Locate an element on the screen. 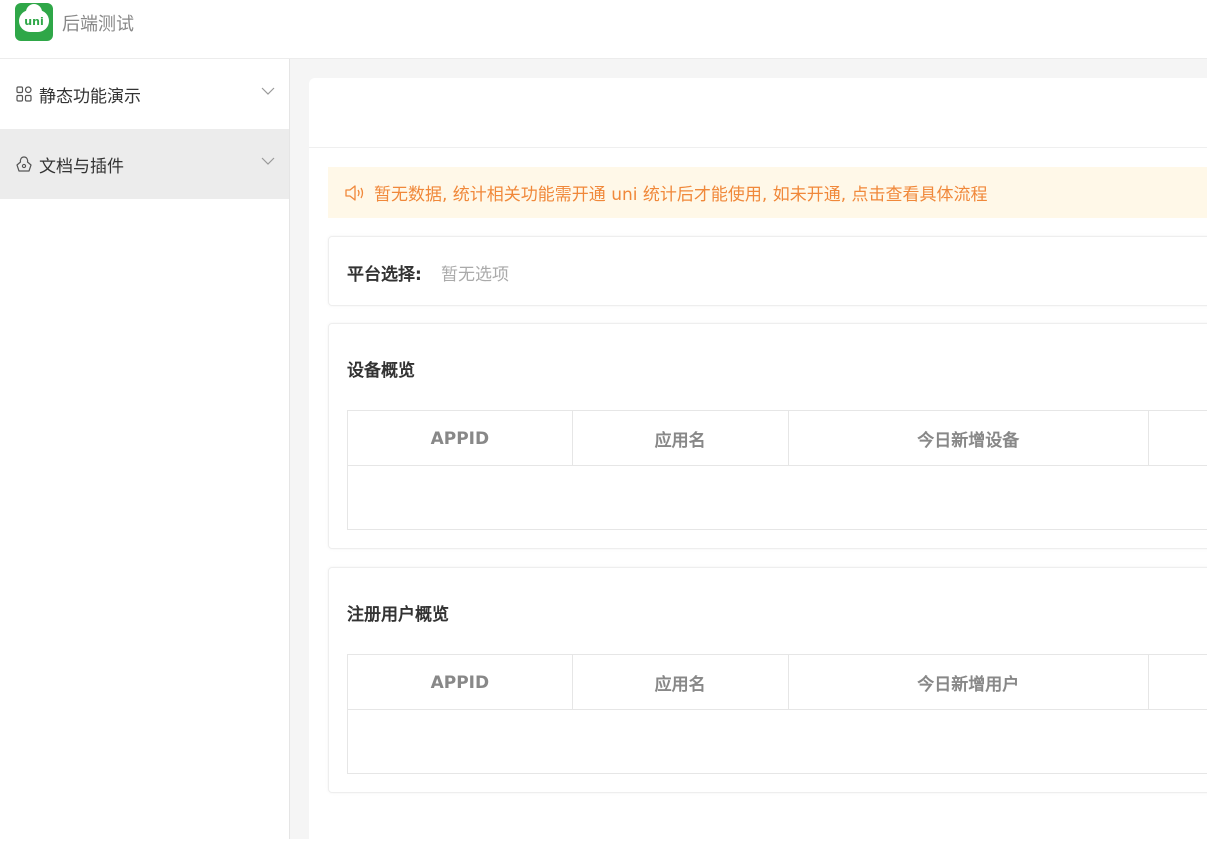  device-overview-title: 设备概览 is located at coordinates (381, 371).